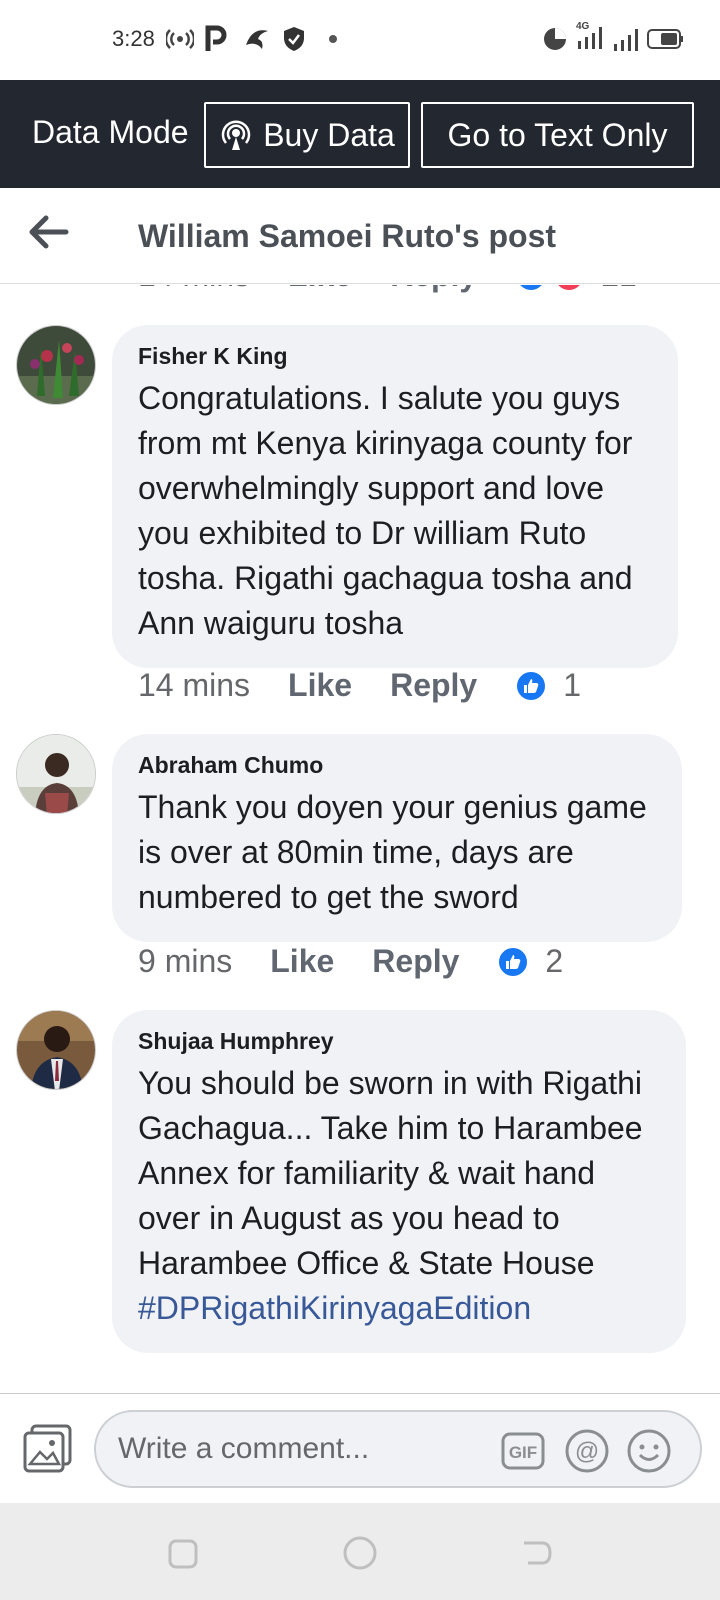  What do you see at coordinates (110, 132) in the screenshot?
I see `data-mode-label: Data Mode` at bounding box center [110, 132].